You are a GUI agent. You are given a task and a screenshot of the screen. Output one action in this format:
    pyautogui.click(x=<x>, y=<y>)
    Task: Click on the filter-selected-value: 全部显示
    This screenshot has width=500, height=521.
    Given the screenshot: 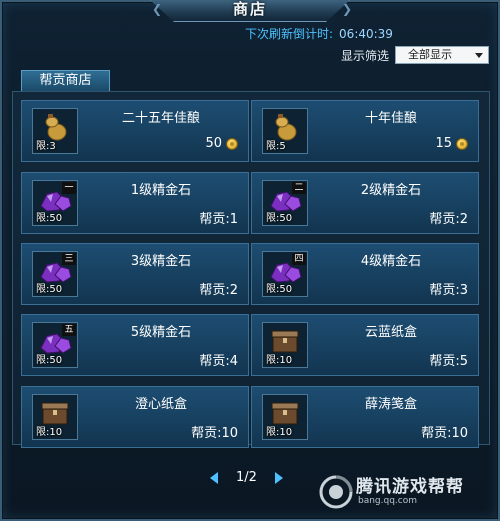 What is the action you would take?
    pyautogui.click(x=430, y=54)
    